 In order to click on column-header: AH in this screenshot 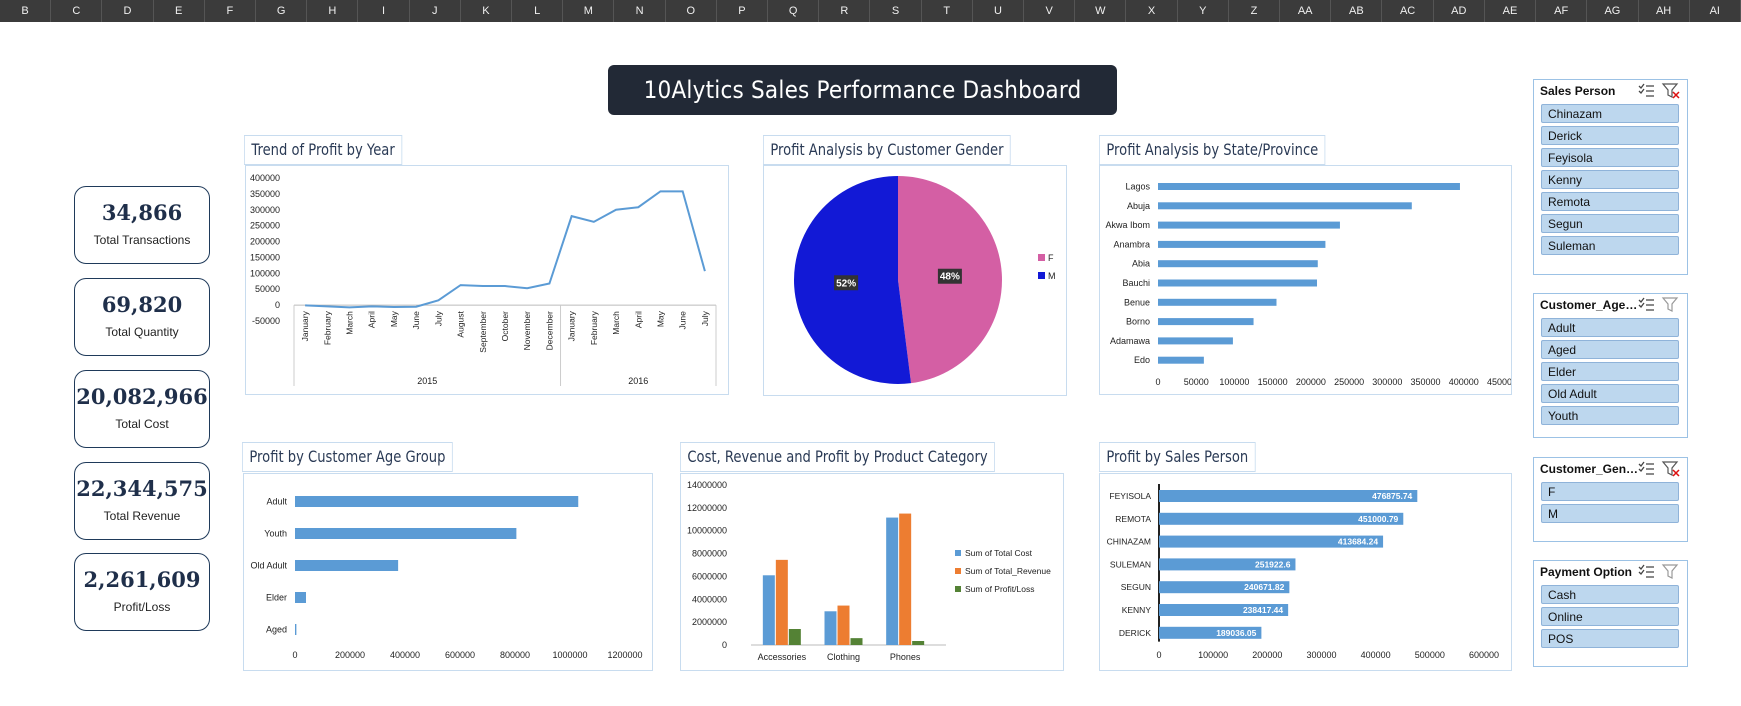, I will do `click(1664, 11)`.